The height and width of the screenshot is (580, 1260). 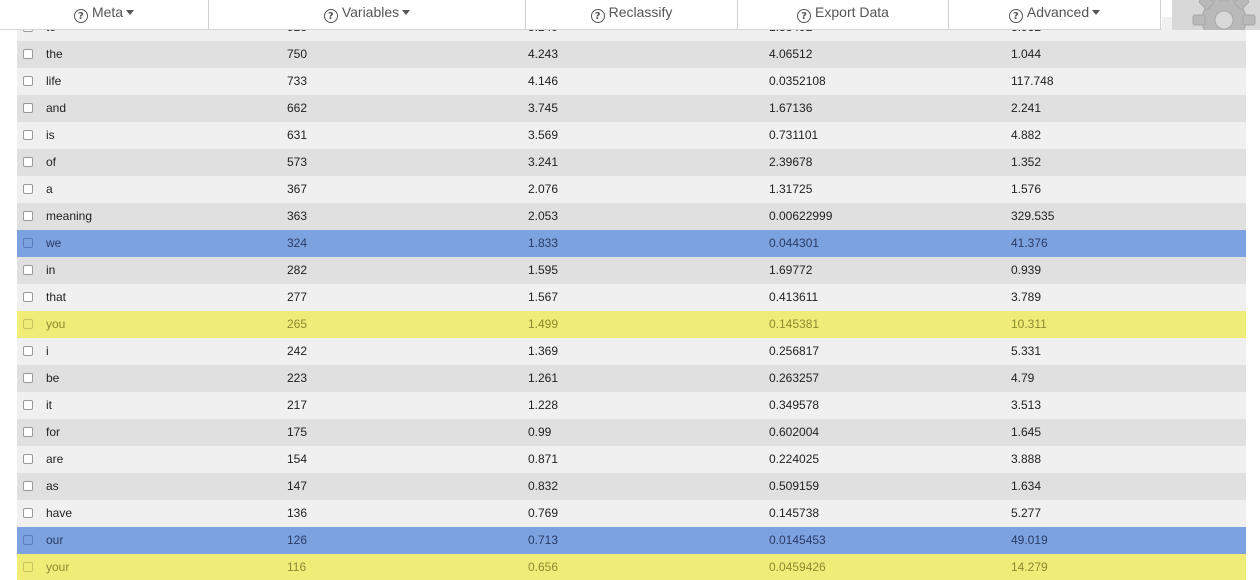 I want to click on table-row: of 573 3.241 2.39678 1.352, so click(x=631, y=162).